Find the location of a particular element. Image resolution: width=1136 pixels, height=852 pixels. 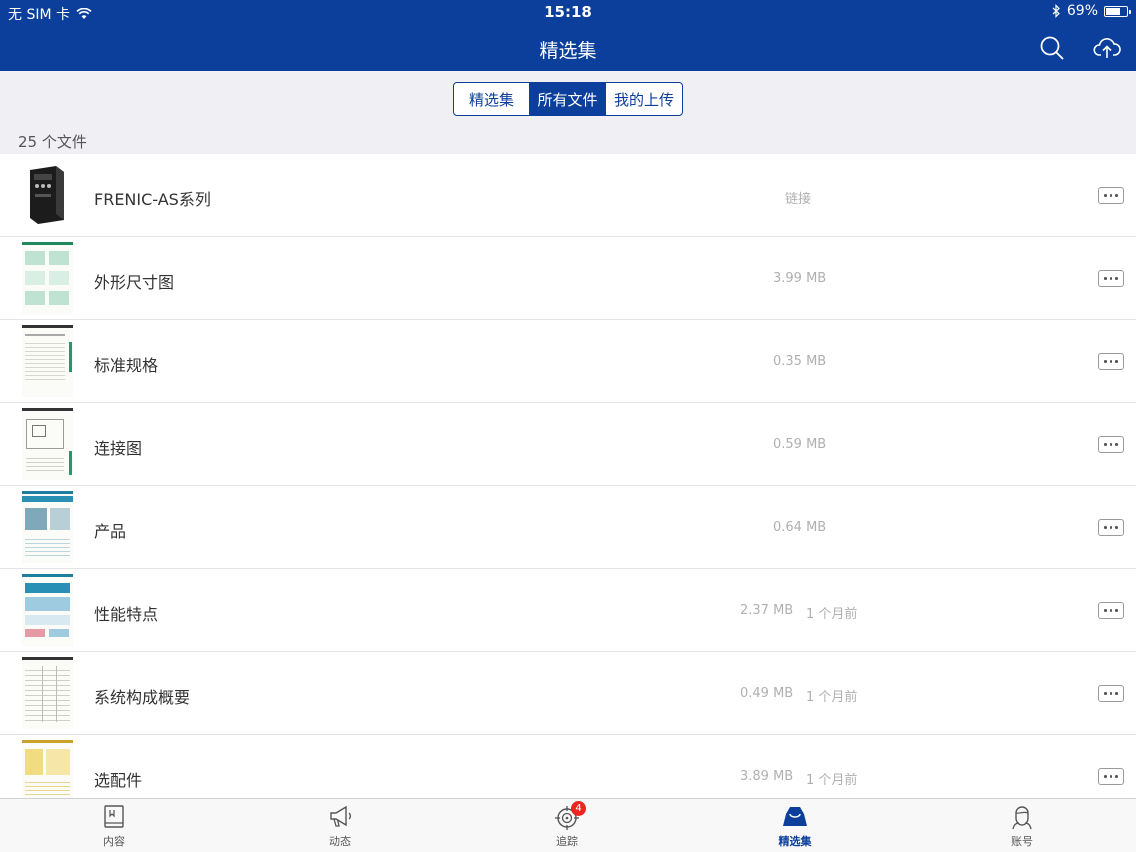

file-row: FRENIC-AS系列 链接 is located at coordinates (568, 195).